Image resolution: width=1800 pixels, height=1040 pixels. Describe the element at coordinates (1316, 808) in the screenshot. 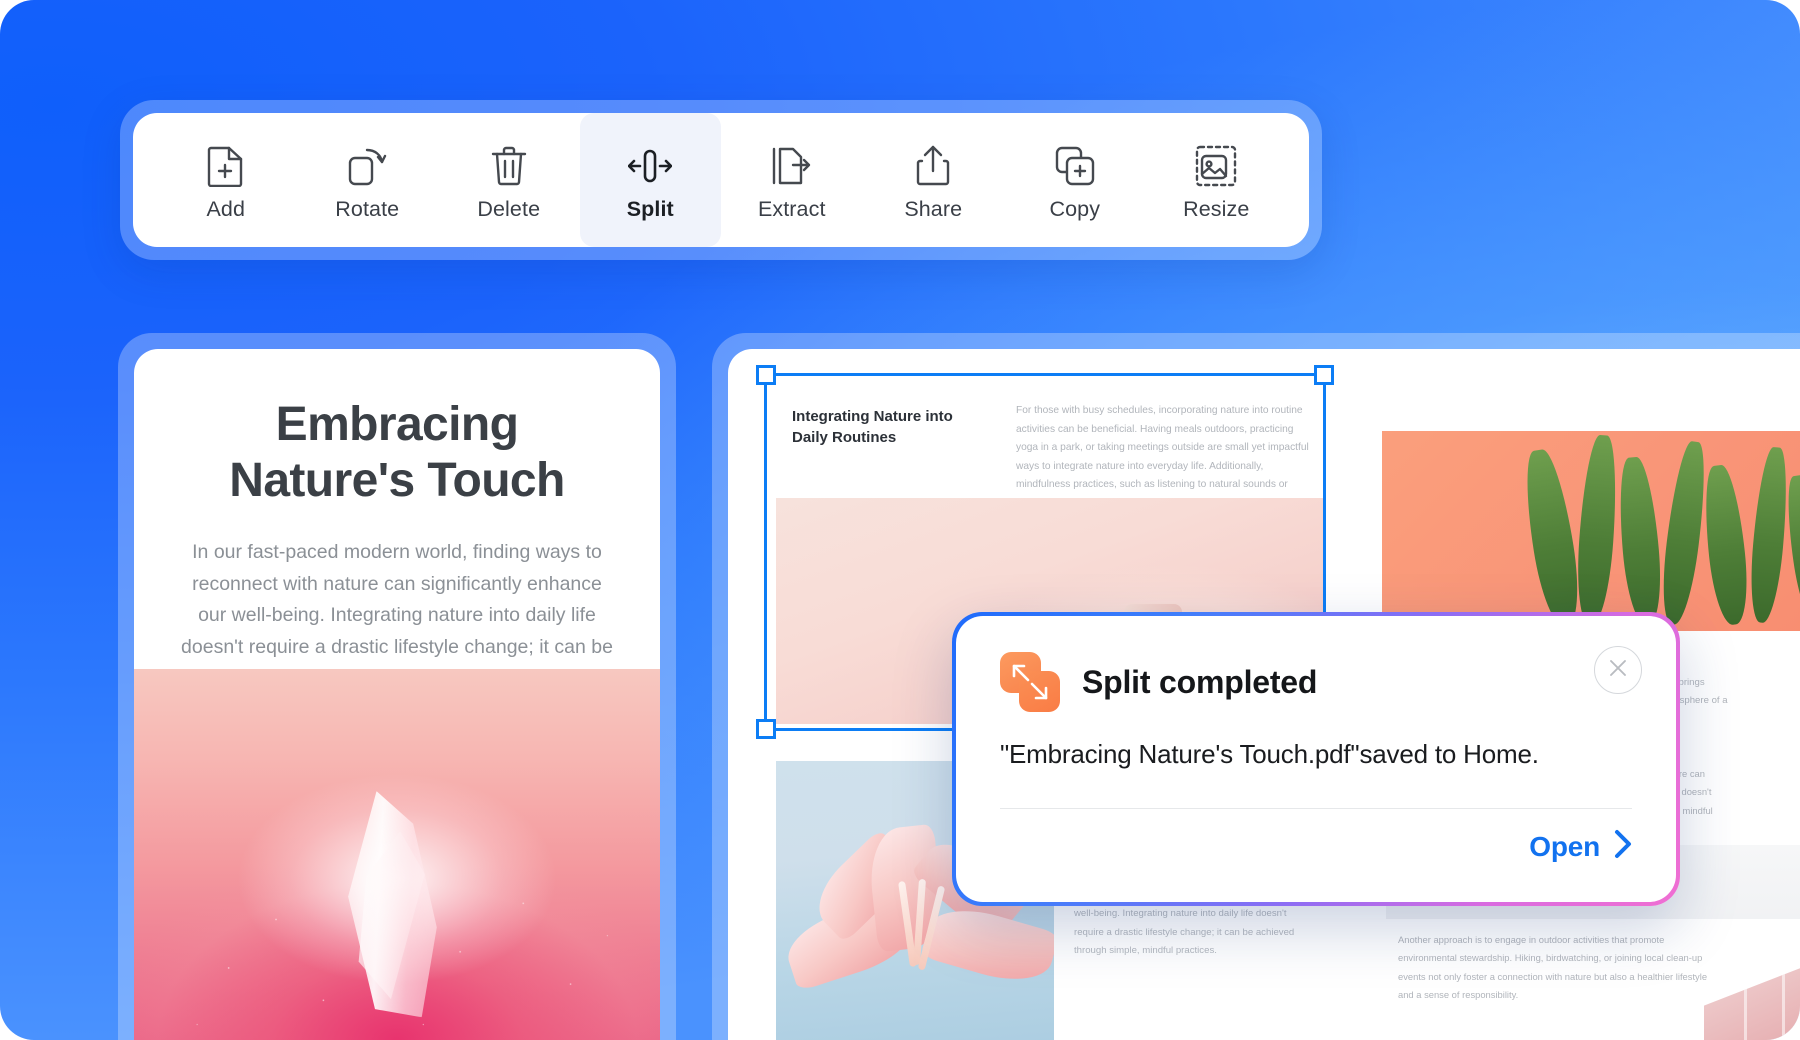

I see `dialog-separator` at that location.